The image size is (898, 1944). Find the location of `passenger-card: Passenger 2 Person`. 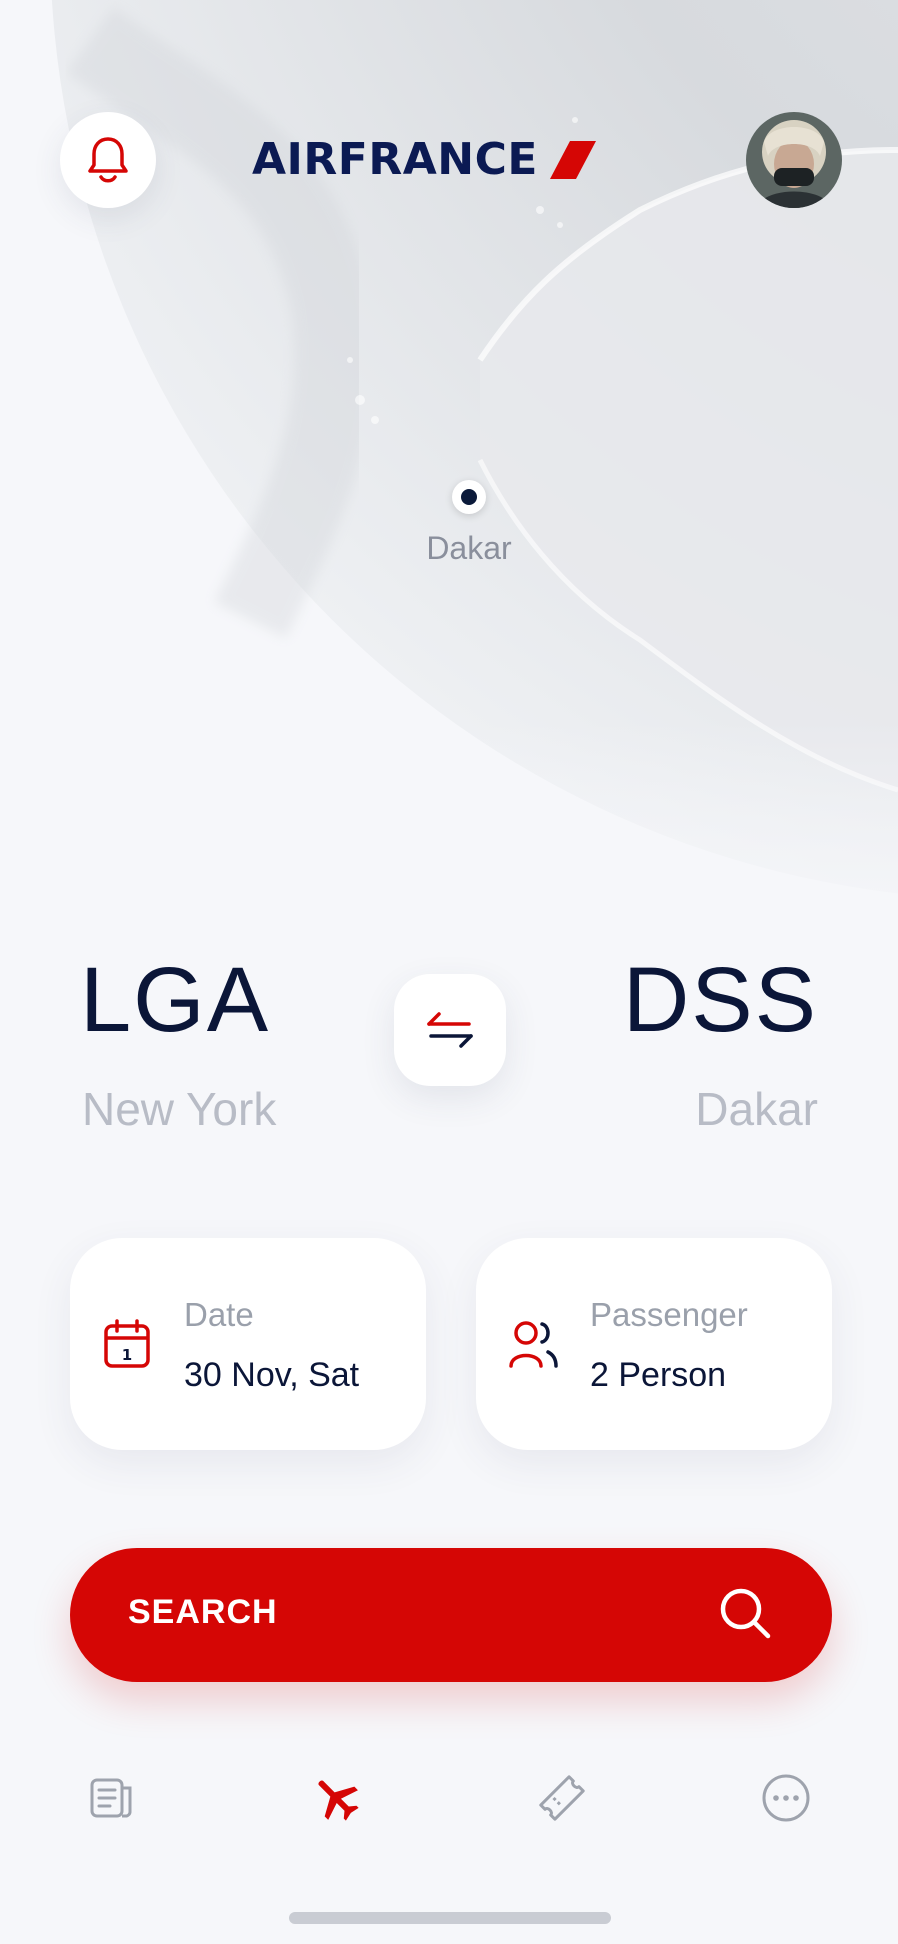

passenger-card: Passenger 2 Person is located at coordinates (654, 1344).